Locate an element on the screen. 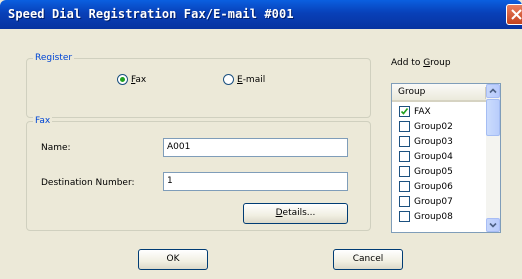  scroll-down-button is located at coordinates (493, 225).